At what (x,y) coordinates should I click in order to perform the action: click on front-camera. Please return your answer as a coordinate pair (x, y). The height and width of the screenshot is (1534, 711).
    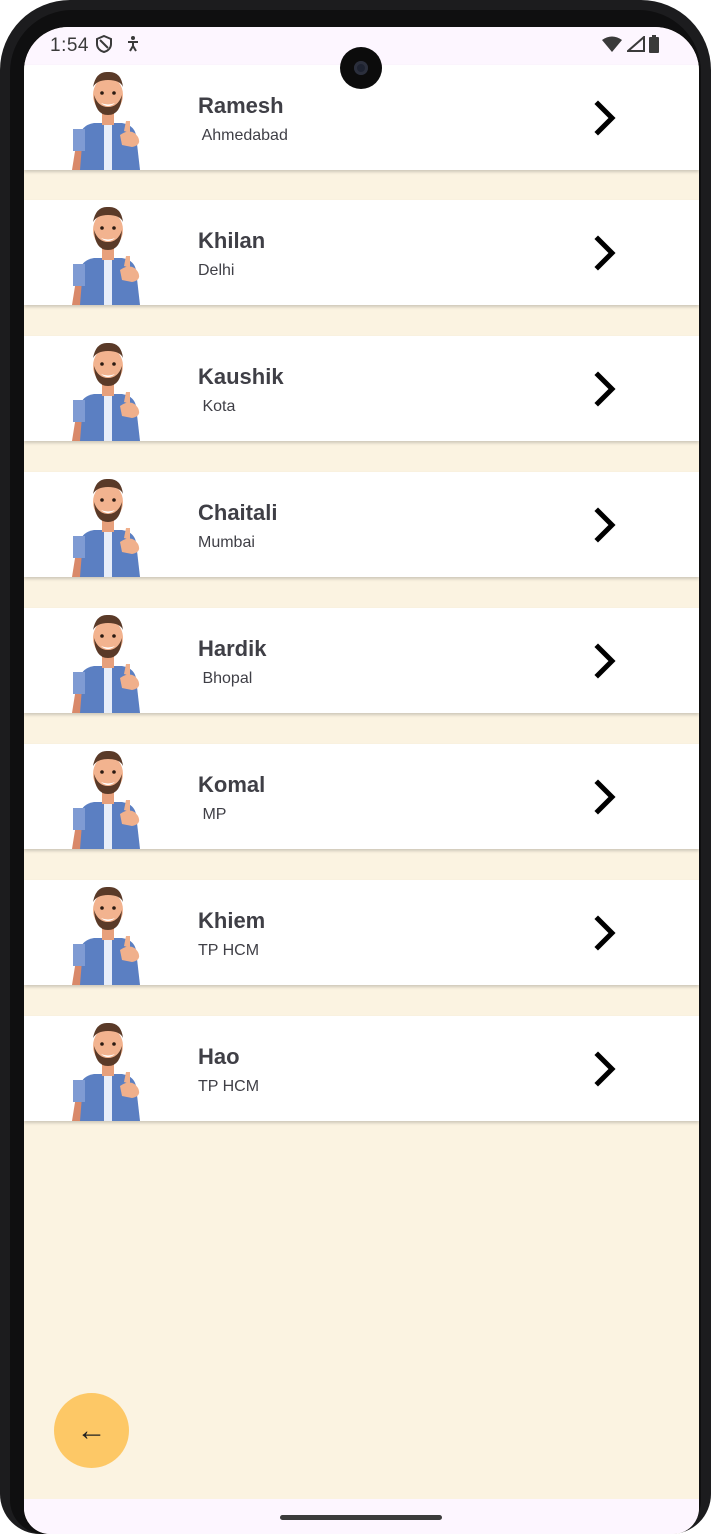
    Looking at the image, I should click on (361, 68).